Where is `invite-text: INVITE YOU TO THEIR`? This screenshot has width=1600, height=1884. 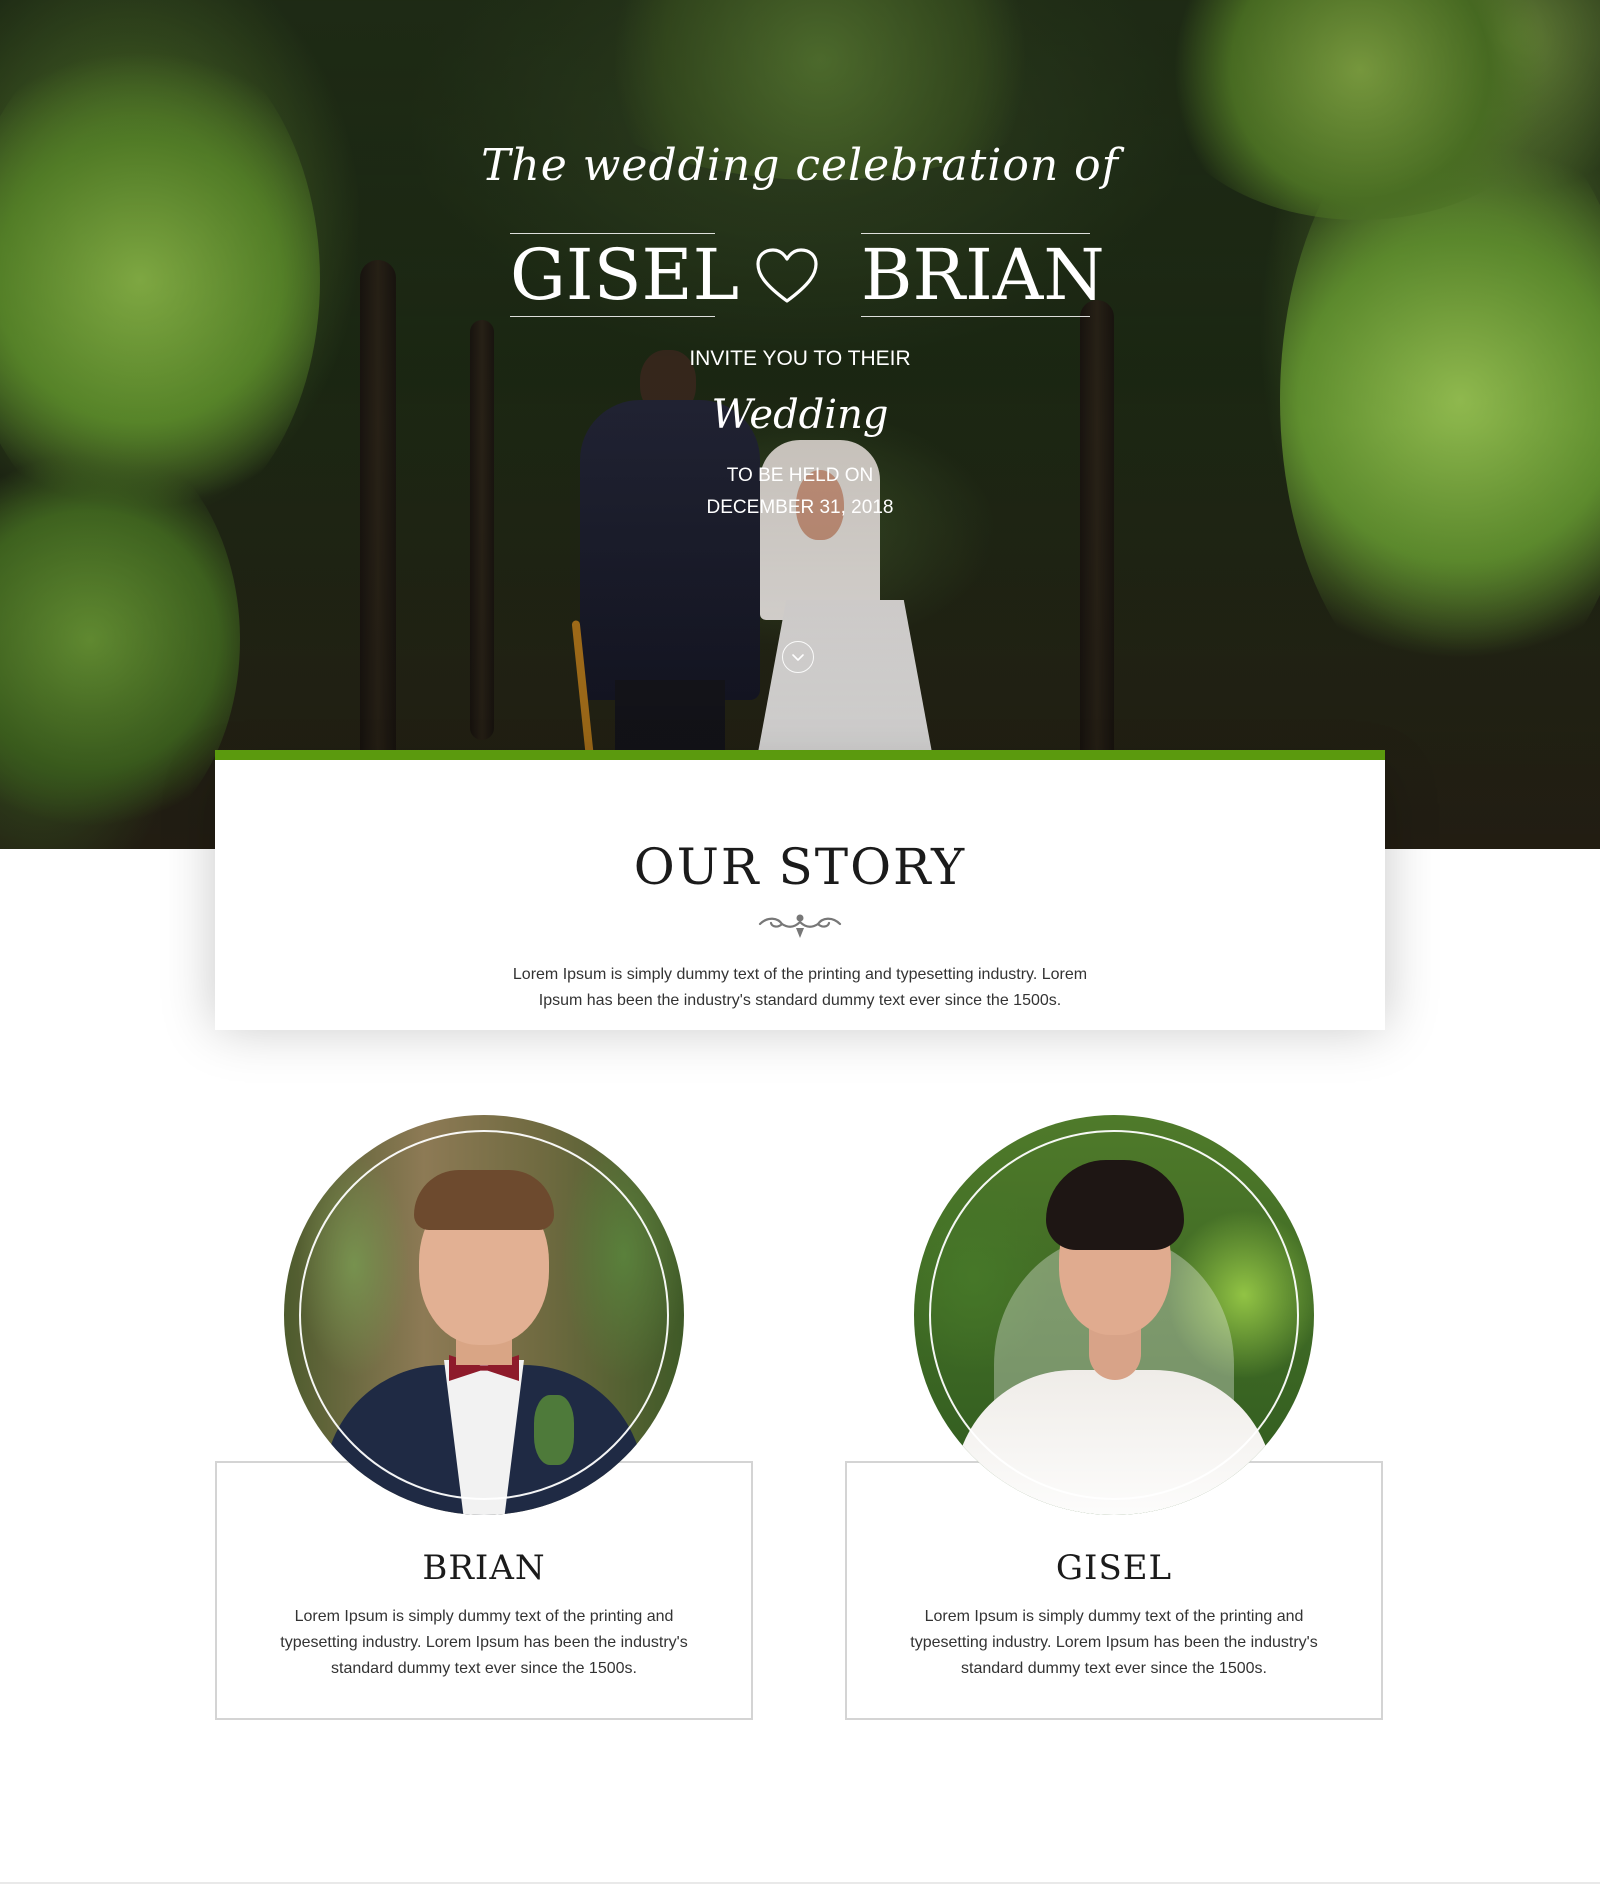
invite-text: INVITE YOU TO THEIR is located at coordinates (800, 358).